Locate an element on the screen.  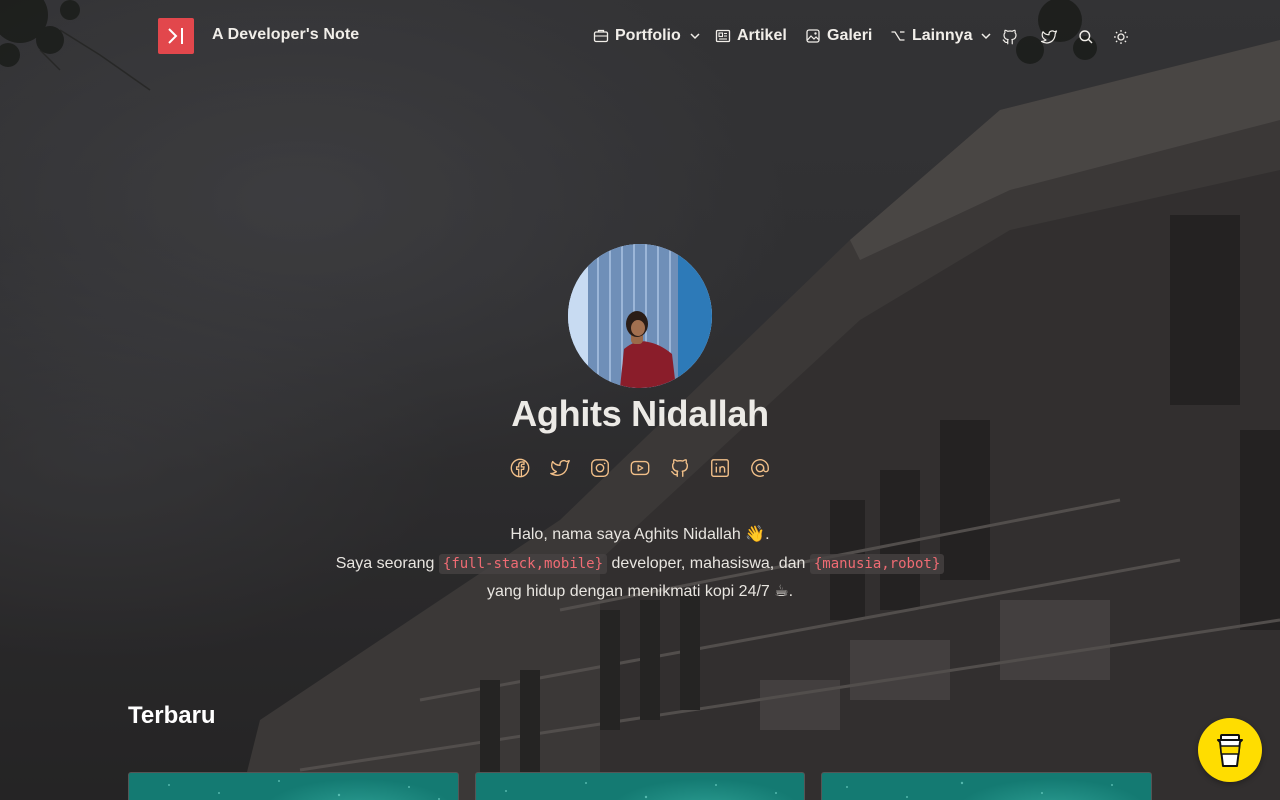
coffee-cup-icon is located at coordinates (1230, 750).